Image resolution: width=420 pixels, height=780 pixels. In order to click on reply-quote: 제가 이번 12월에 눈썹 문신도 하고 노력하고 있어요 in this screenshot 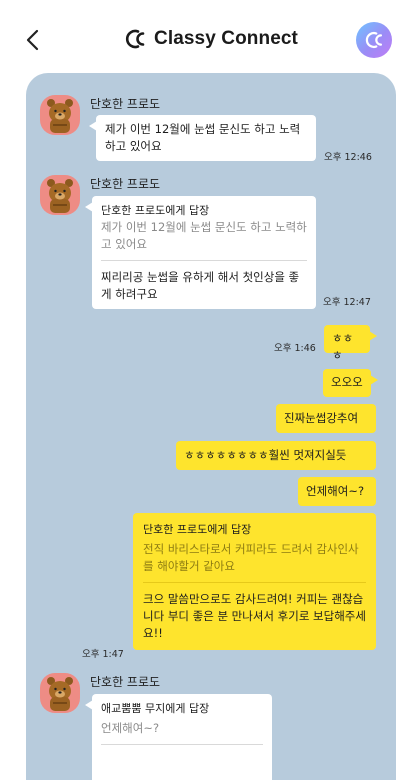, I will do `click(204, 235)`.